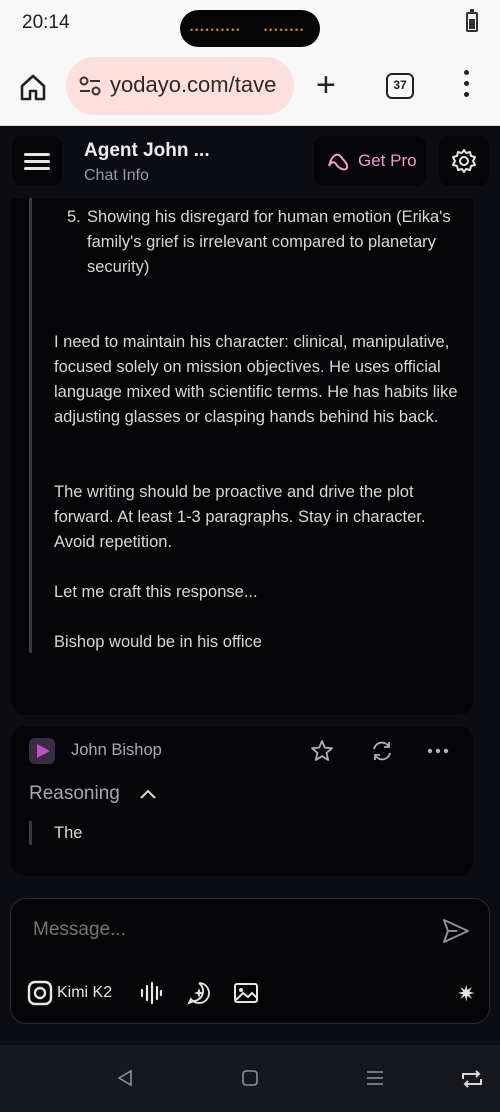 The width and height of the screenshot is (500, 1112). What do you see at coordinates (338, 162) in the screenshot?
I see `pro-logo-icon` at bounding box center [338, 162].